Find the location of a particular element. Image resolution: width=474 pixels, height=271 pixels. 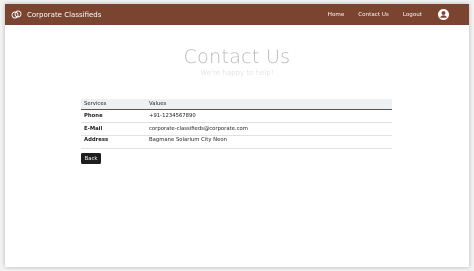

service-cell: Phone is located at coordinates (93, 116).